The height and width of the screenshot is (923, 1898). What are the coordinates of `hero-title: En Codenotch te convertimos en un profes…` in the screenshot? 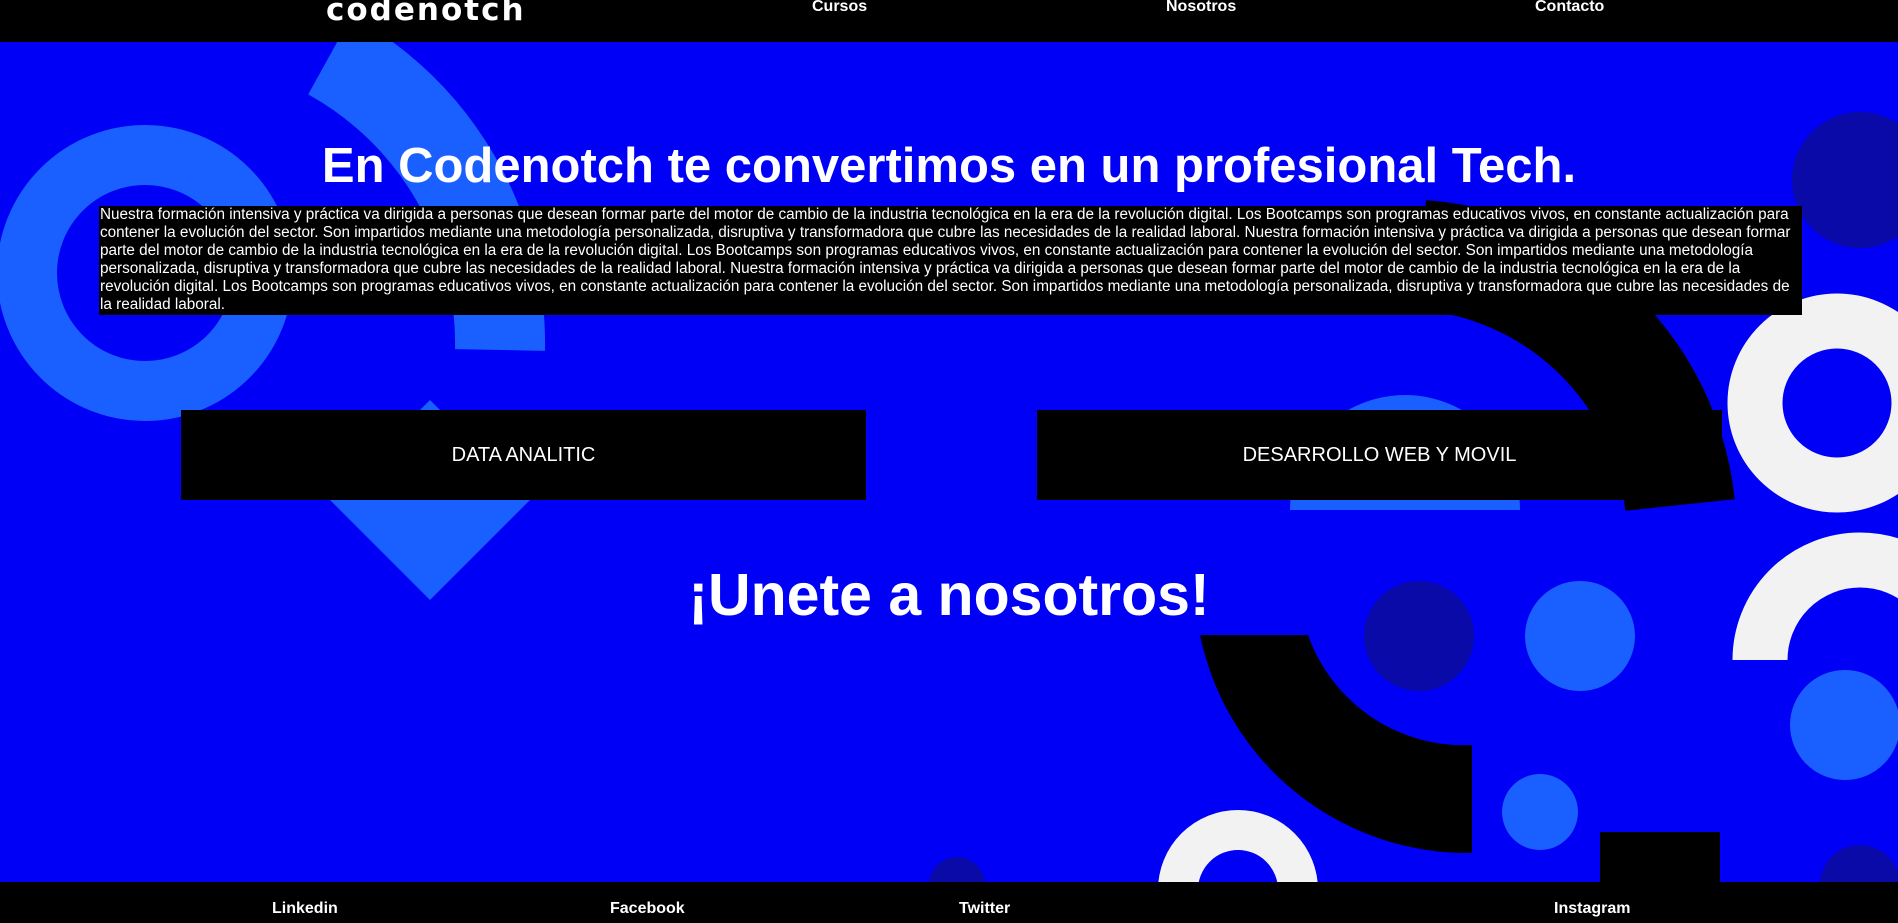 It's located at (949, 166).